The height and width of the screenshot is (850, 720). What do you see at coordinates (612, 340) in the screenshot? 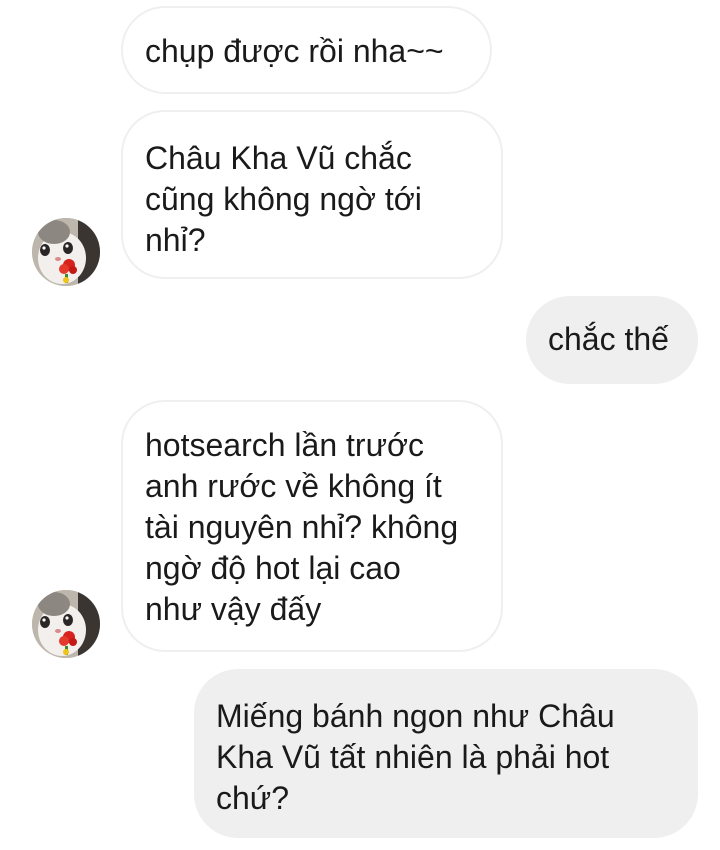
I see `message-bubble-outgoing: chắc thế` at bounding box center [612, 340].